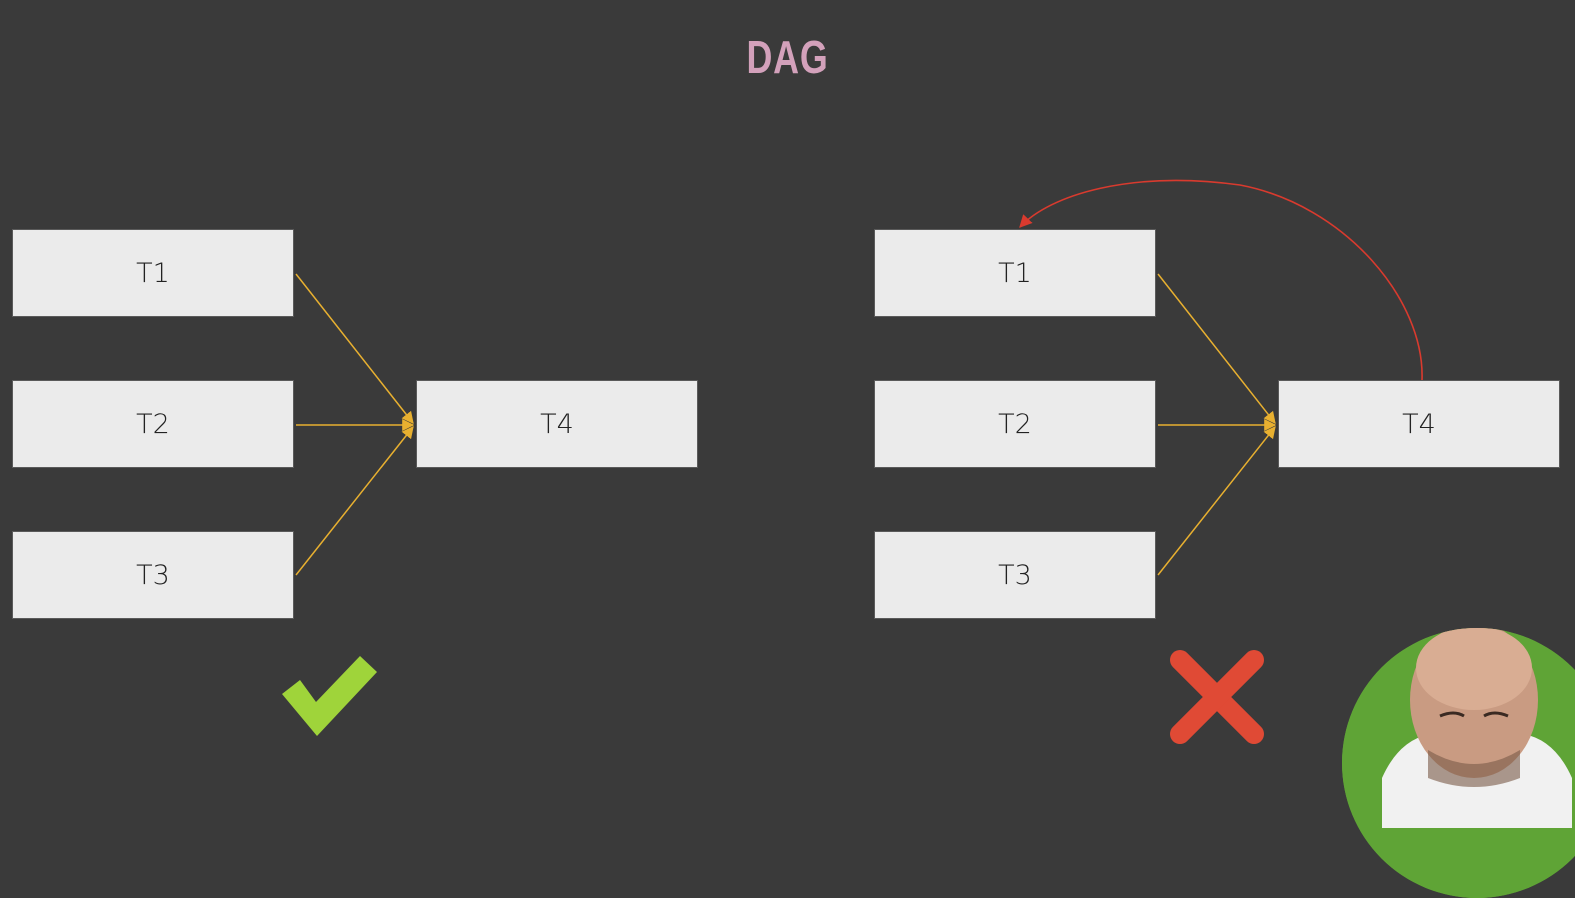 Image resolution: width=1575 pixels, height=898 pixels. Describe the element at coordinates (329, 696) in the screenshot. I see `checkmark-icon` at that location.